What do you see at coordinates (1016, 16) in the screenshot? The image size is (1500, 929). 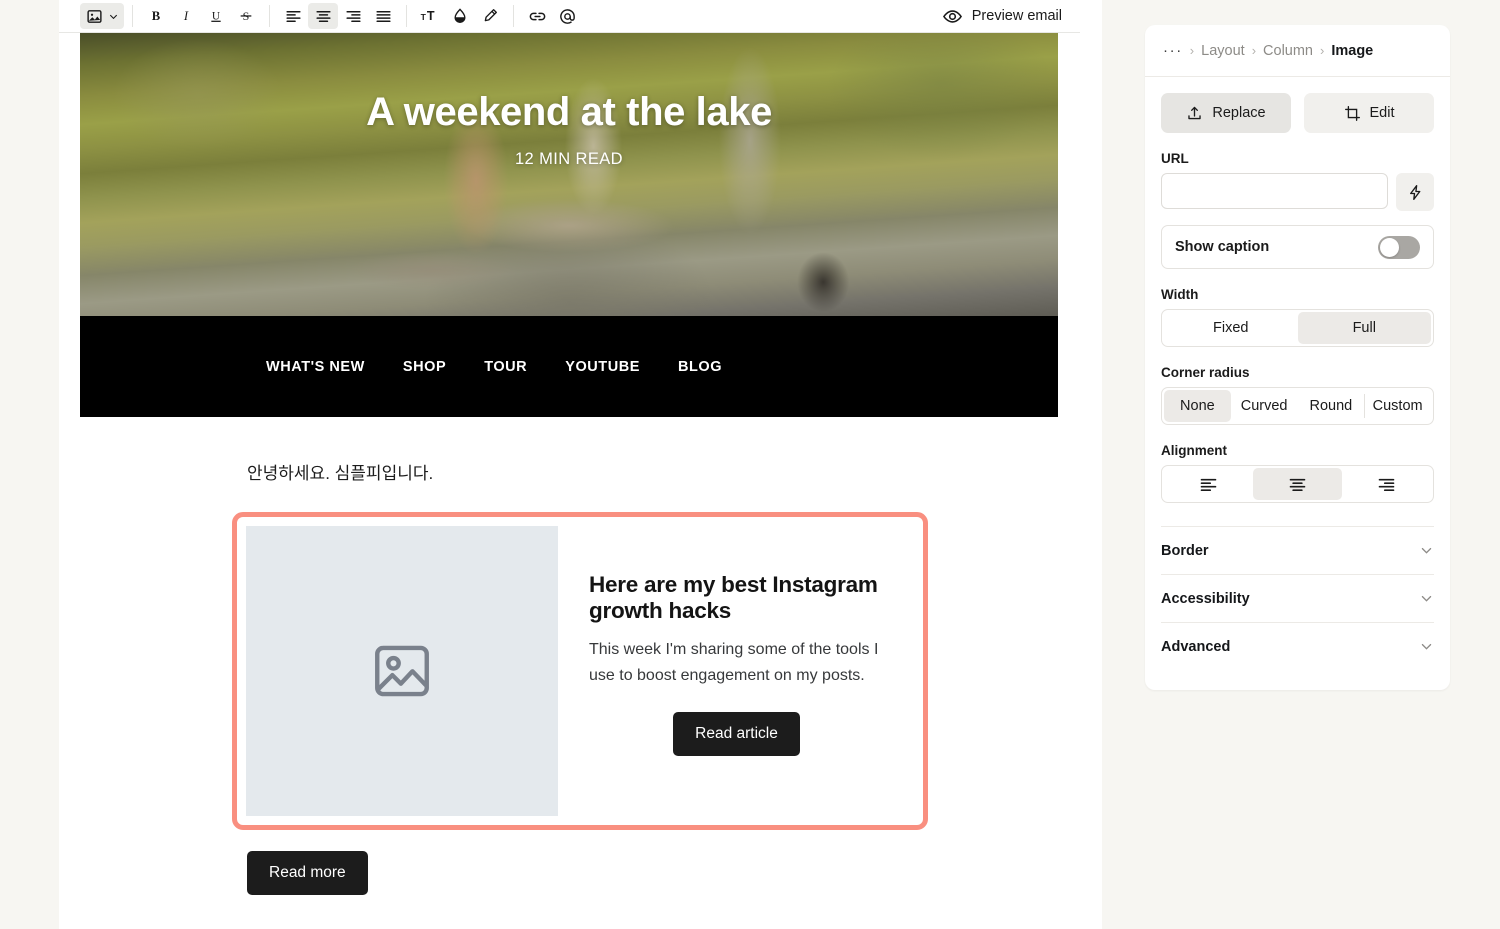 I see `preview-email-label: Preview email` at bounding box center [1016, 16].